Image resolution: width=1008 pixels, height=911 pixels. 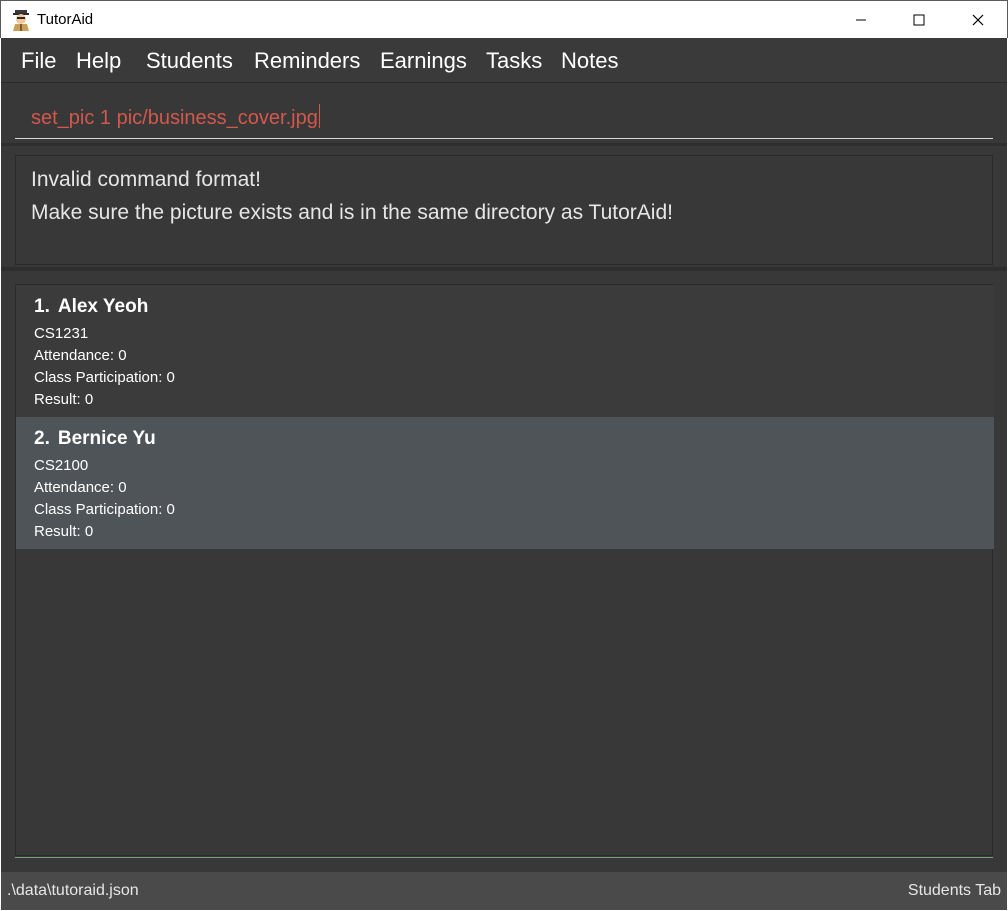 What do you see at coordinates (504, 857) in the screenshot?
I see `divider-line` at bounding box center [504, 857].